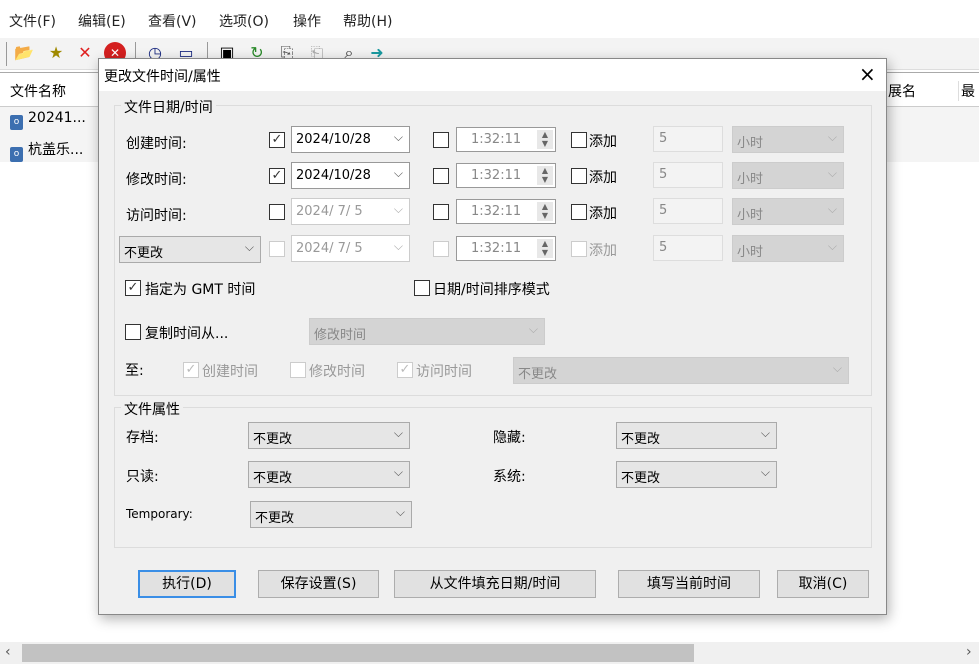 Image resolution: width=979 pixels, height=669 pixels. Describe the element at coordinates (350, 248) in the screenshot. I see `other-date-picker: 2024/ 7/ 5 ⌵` at that location.